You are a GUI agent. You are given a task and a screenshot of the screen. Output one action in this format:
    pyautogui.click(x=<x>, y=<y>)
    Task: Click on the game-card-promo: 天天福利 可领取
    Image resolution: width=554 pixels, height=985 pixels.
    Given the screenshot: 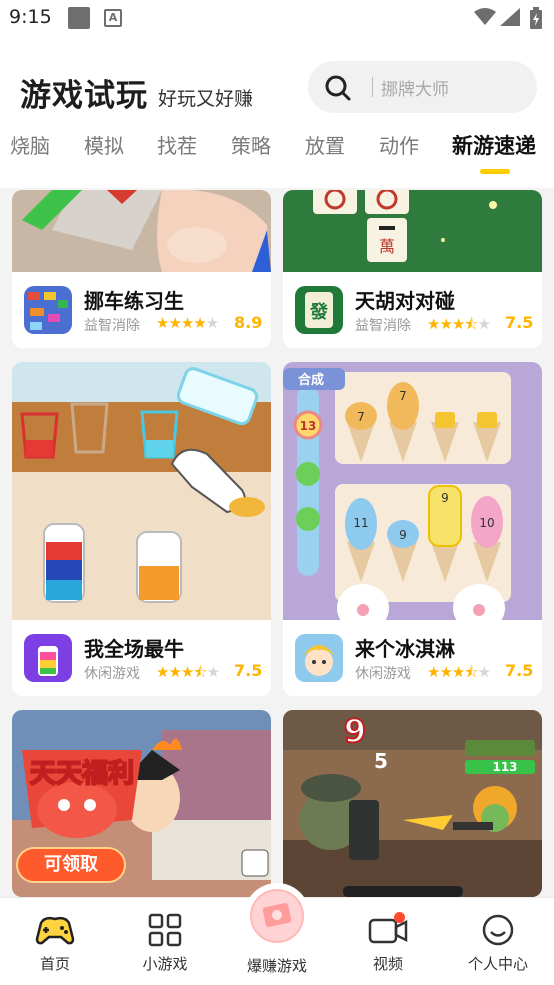 What is the action you would take?
    pyautogui.click(x=141, y=803)
    